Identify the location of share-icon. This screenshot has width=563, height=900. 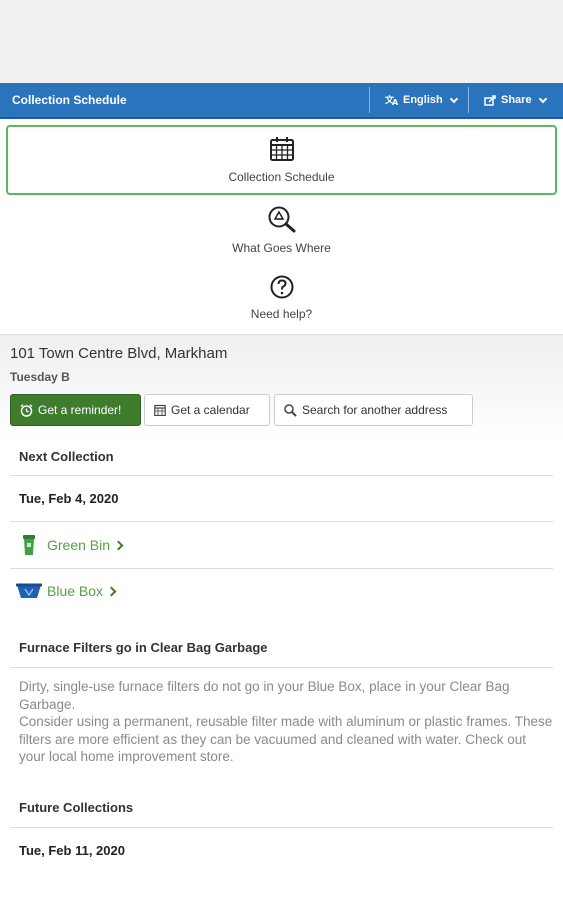
(490, 100).